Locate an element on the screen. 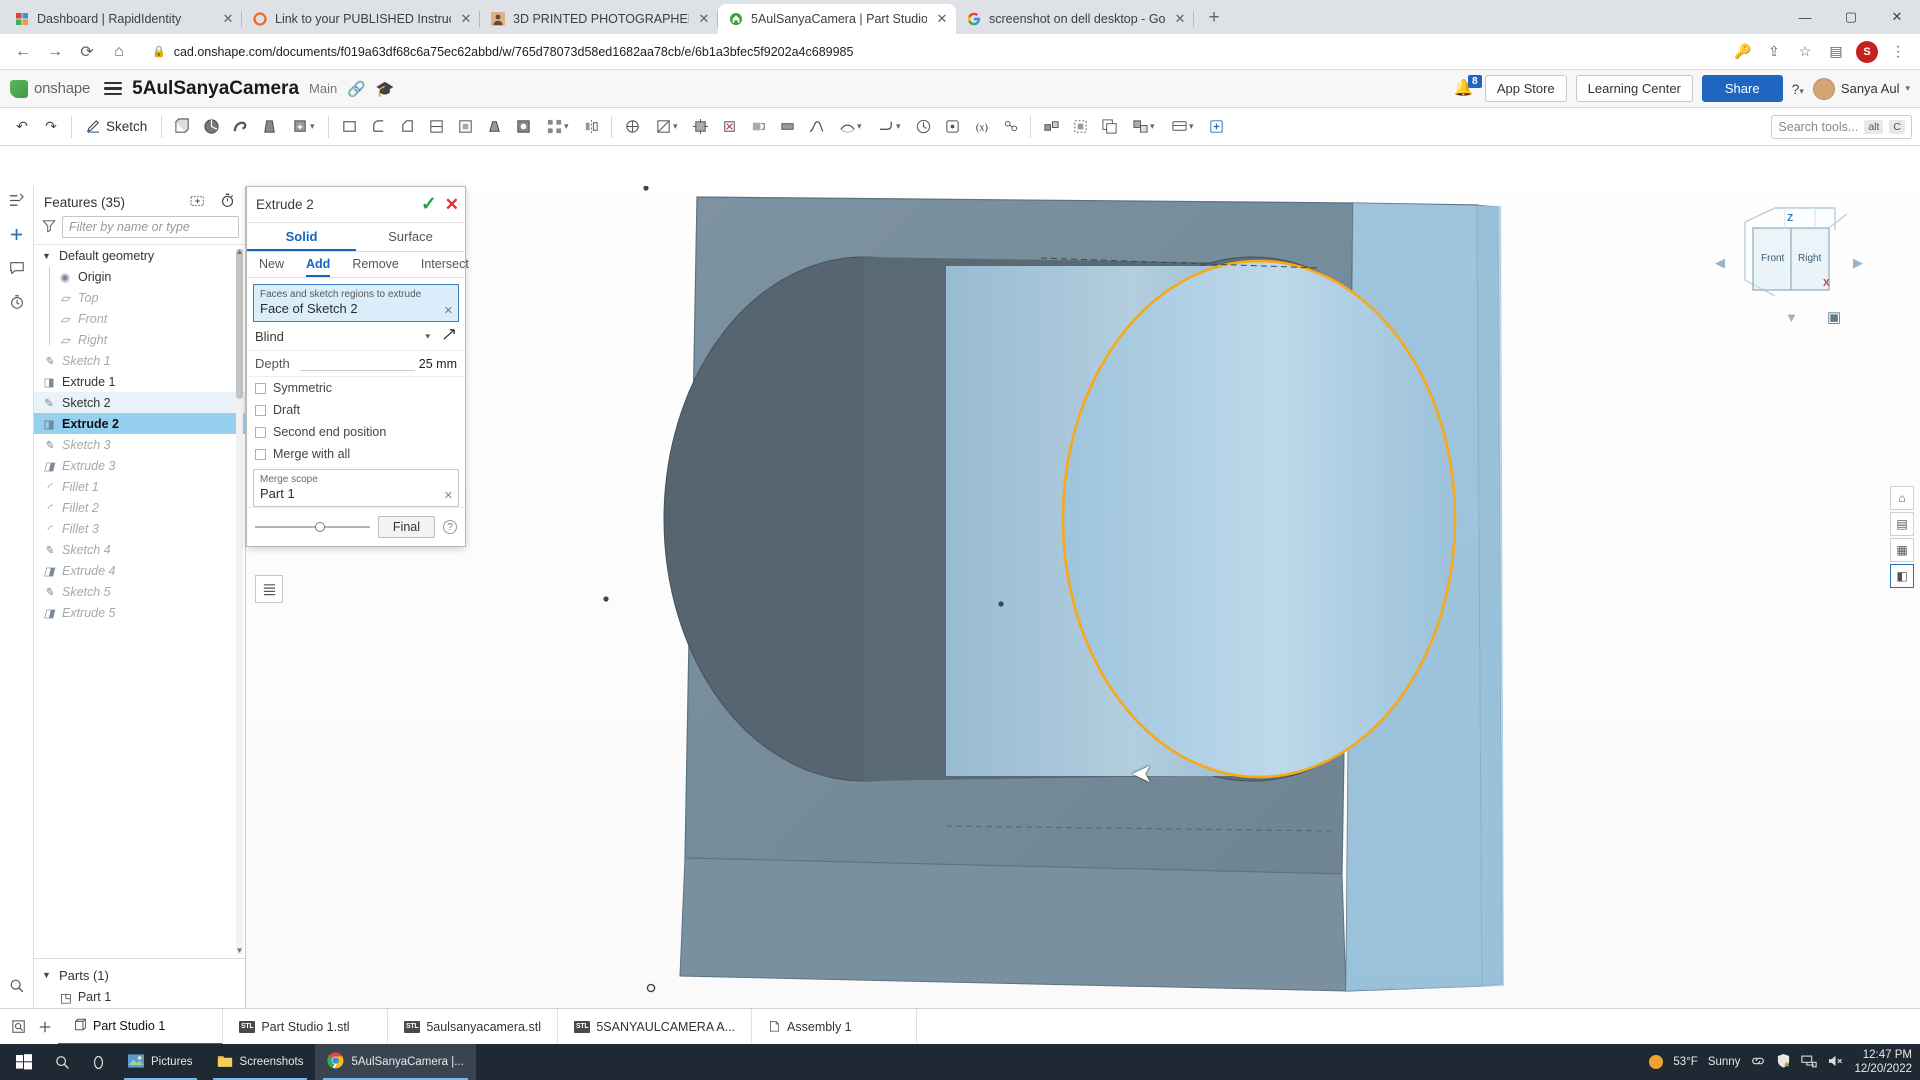  view-rotate-left-icon: ◀ is located at coordinates (1720, 263).